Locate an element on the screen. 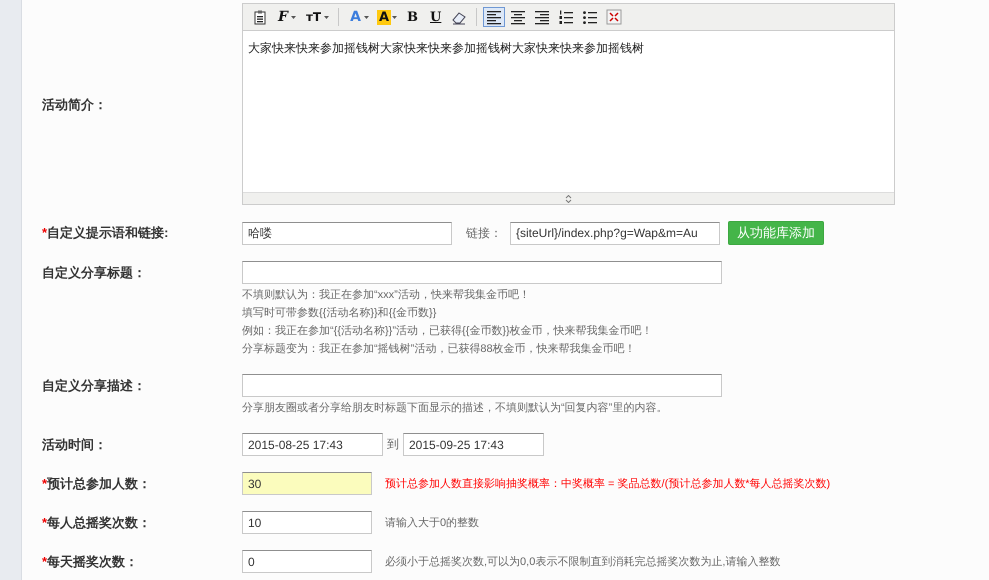 This screenshot has height=580, width=989. text-input: 30 is located at coordinates (307, 483).